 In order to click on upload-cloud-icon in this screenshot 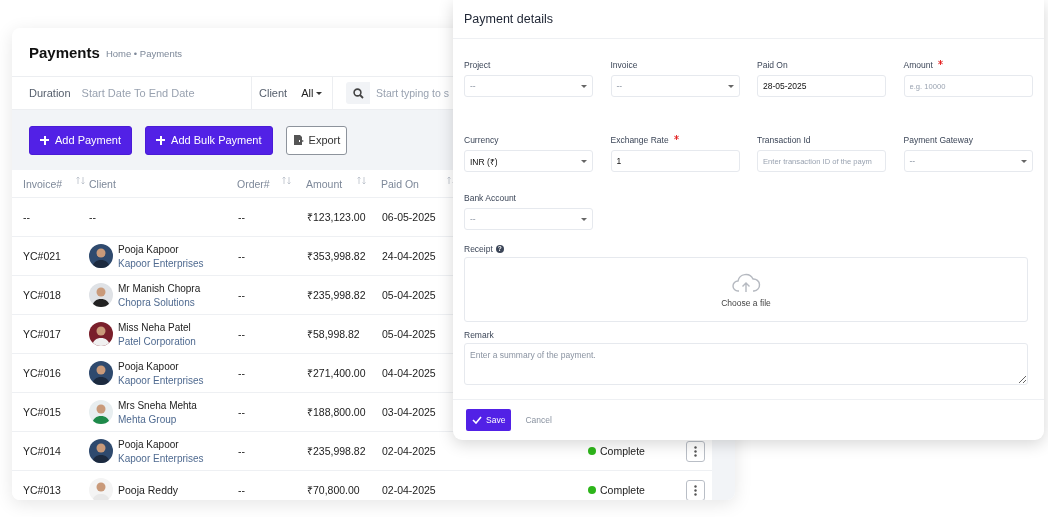, I will do `click(746, 282)`.